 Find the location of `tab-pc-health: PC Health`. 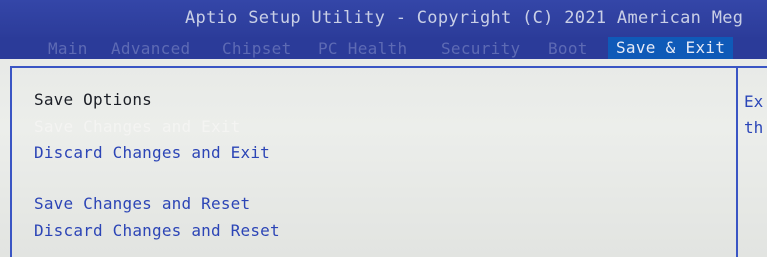

tab-pc-health: PC Health is located at coordinates (362, 48).